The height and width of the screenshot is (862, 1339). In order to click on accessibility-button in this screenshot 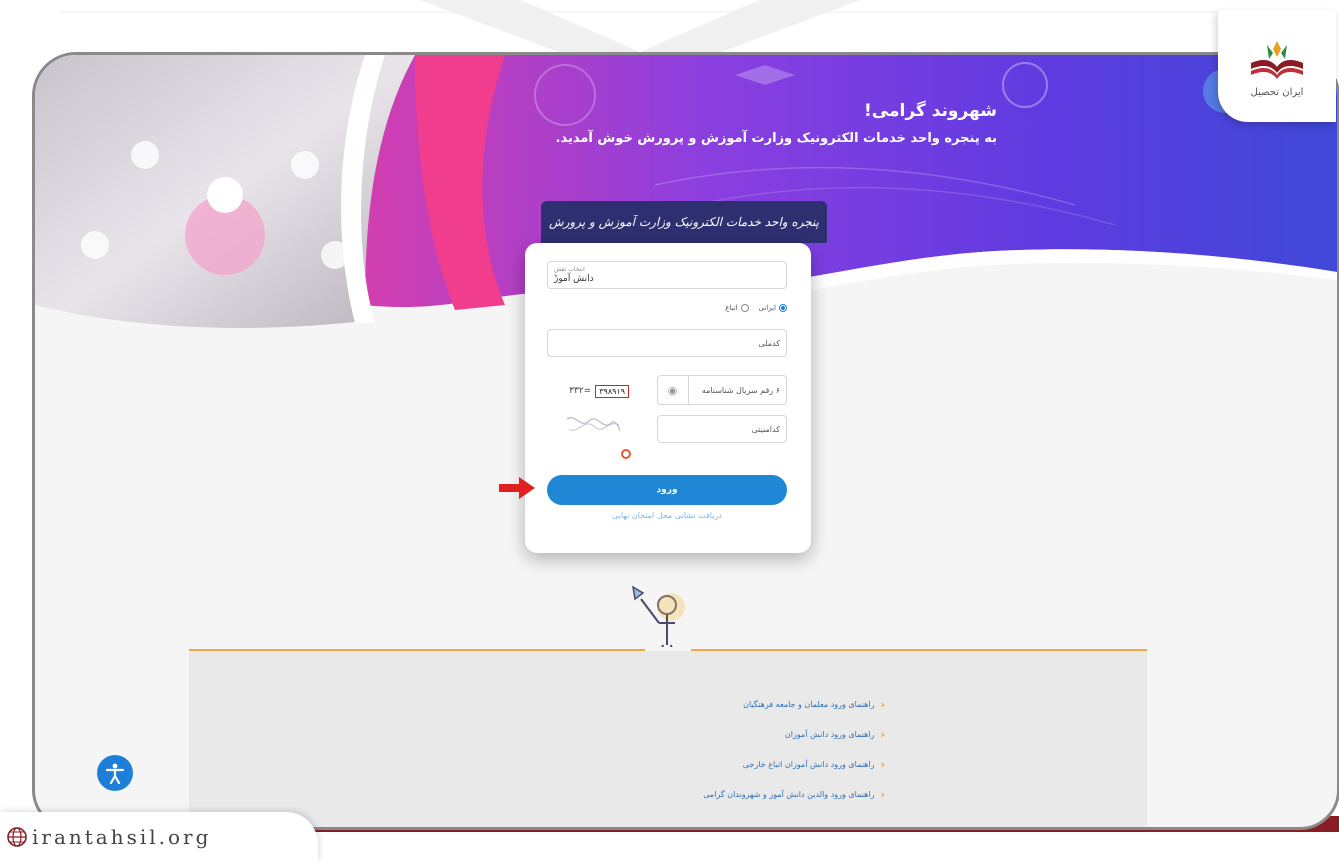, I will do `click(115, 773)`.